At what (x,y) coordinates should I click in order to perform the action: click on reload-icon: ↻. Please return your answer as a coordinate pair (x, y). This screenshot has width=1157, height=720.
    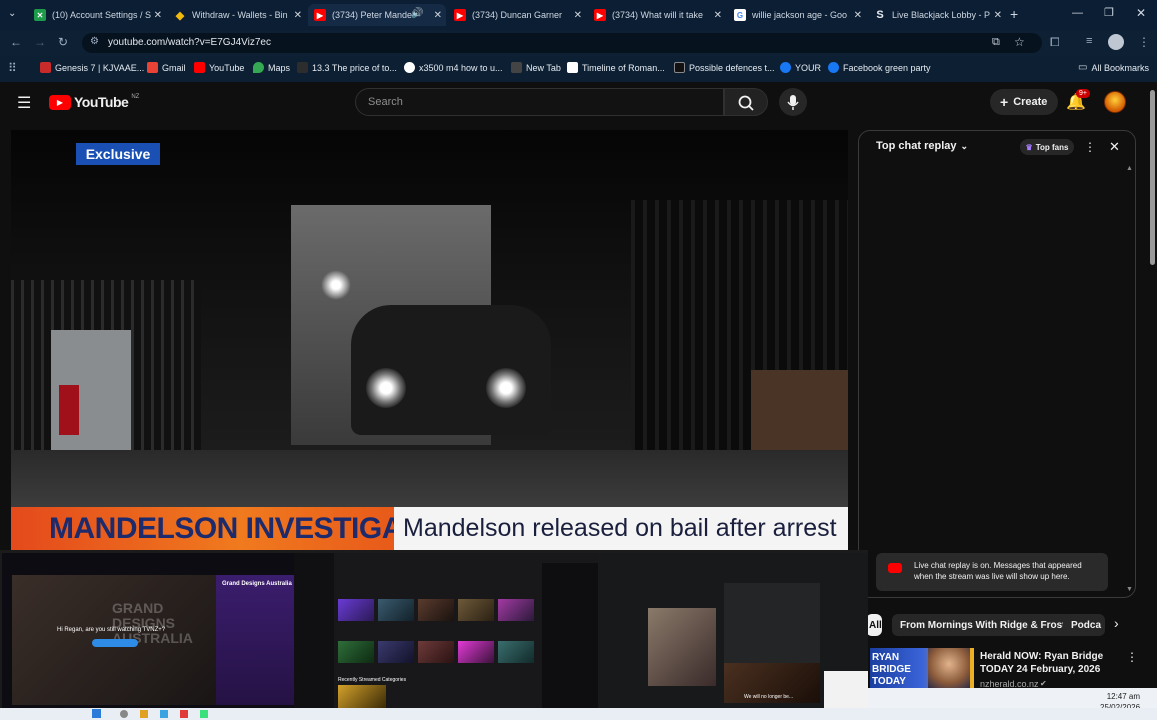
    Looking at the image, I should click on (63, 42).